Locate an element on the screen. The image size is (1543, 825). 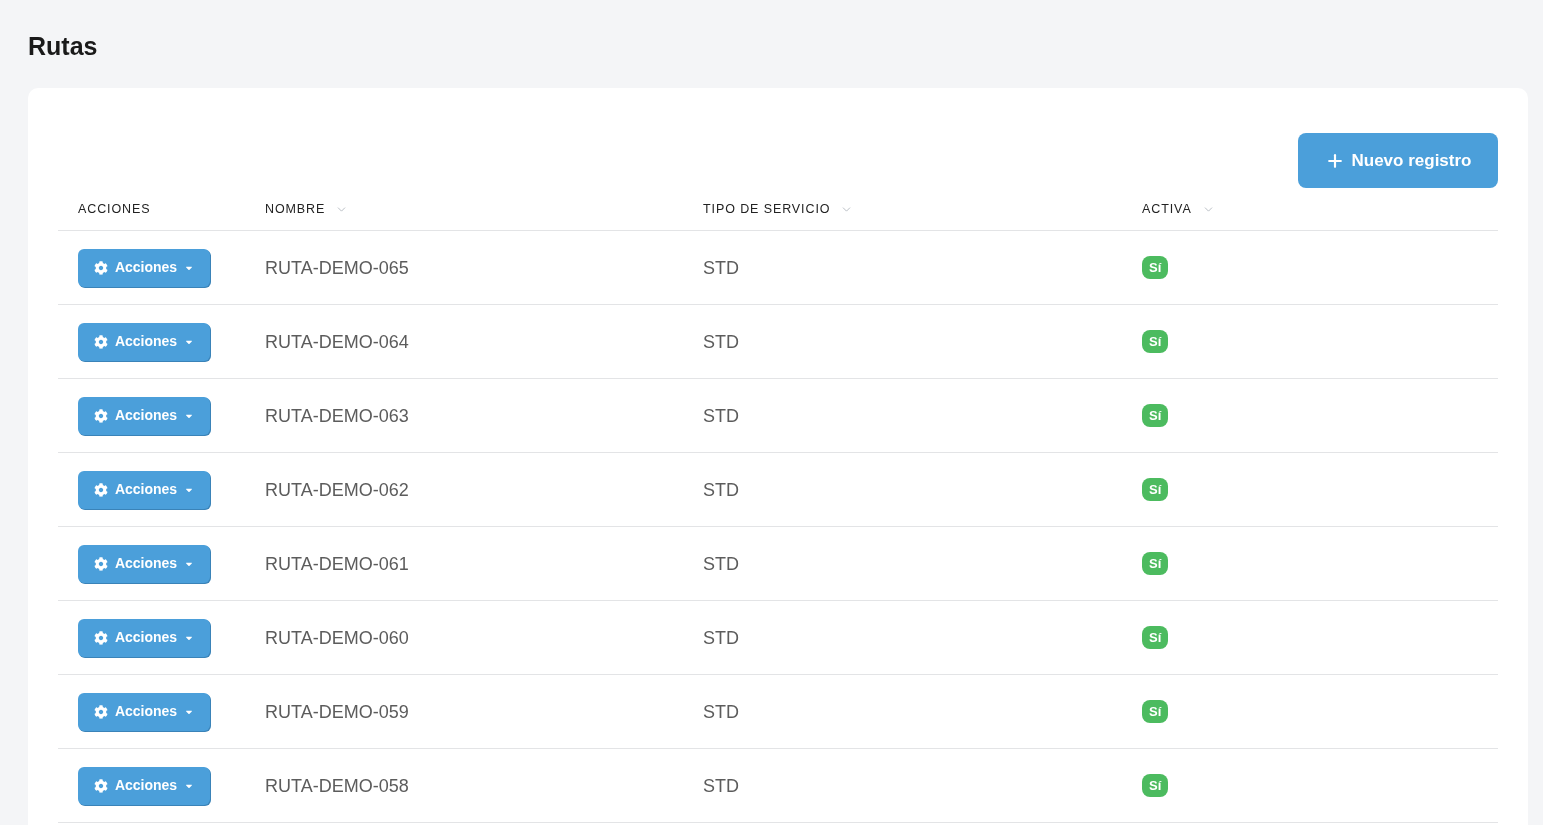
table-cell-text: RUTA-DEMO-062 is located at coordinates (337, 490).